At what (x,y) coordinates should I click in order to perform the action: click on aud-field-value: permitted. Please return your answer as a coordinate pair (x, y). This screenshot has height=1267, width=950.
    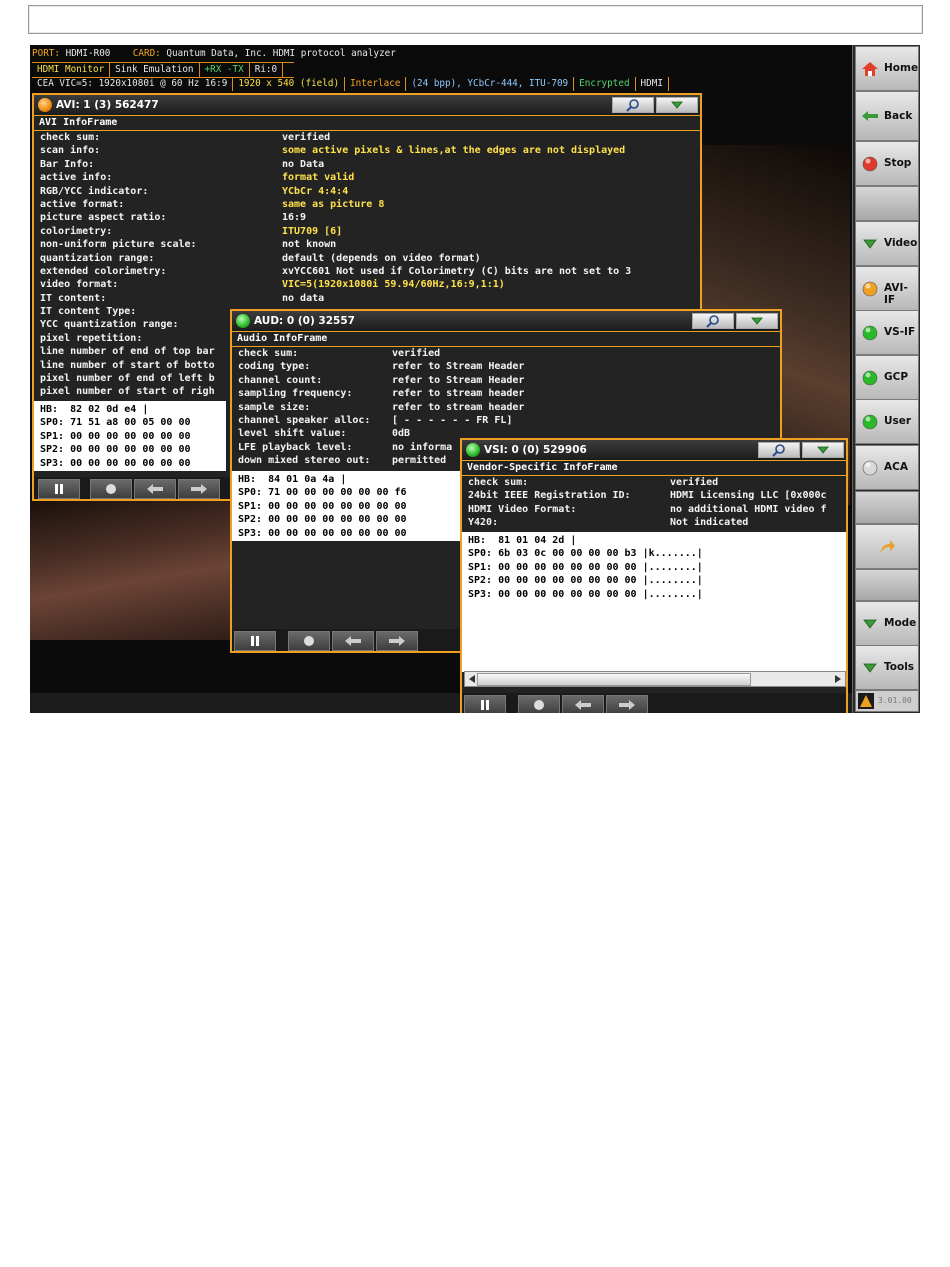
    Looking at the image, I should click on (419, 461).